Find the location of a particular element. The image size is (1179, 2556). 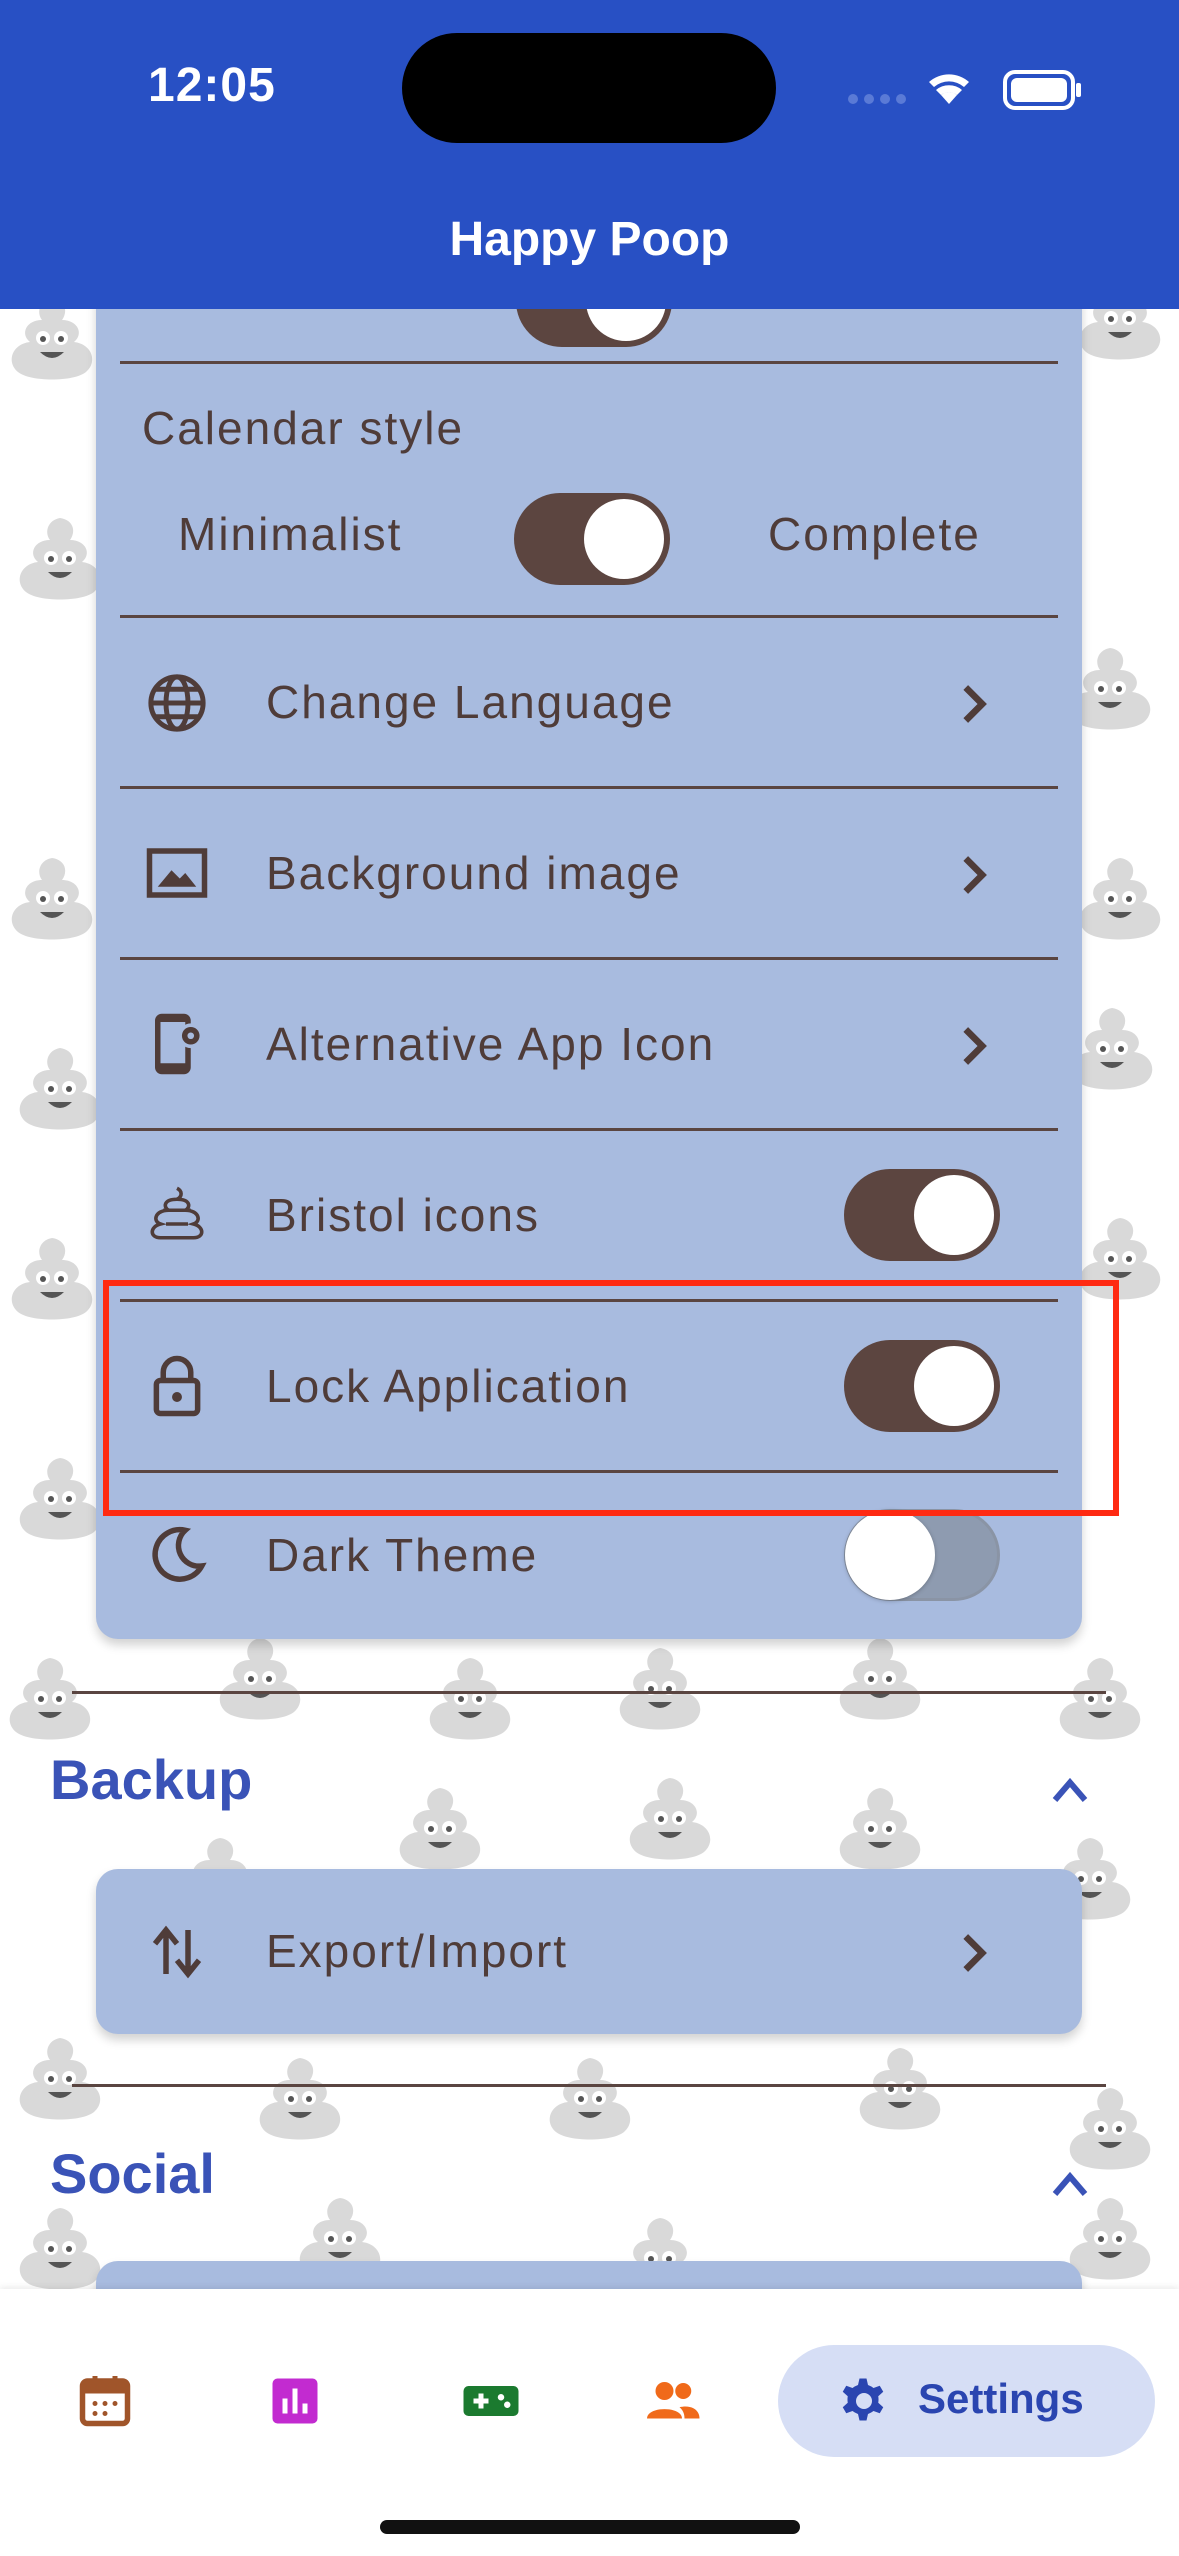

divider is located at coordinates (589, 362).